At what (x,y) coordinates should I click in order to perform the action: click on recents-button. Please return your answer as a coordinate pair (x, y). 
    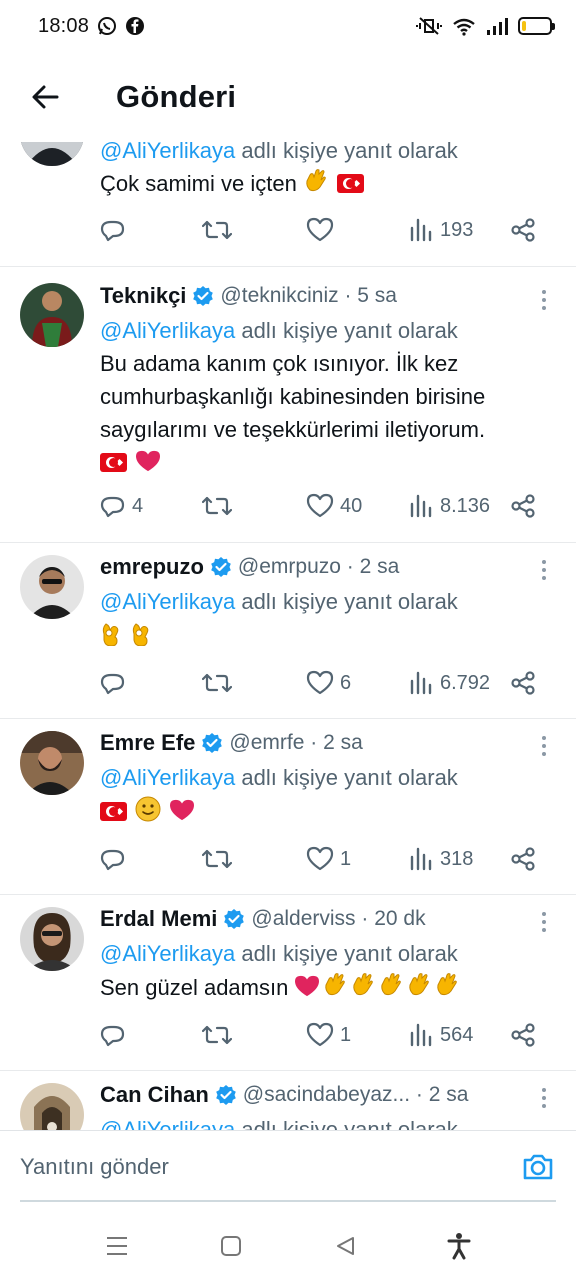
    Looking at the image, I should click on (117, 1246).